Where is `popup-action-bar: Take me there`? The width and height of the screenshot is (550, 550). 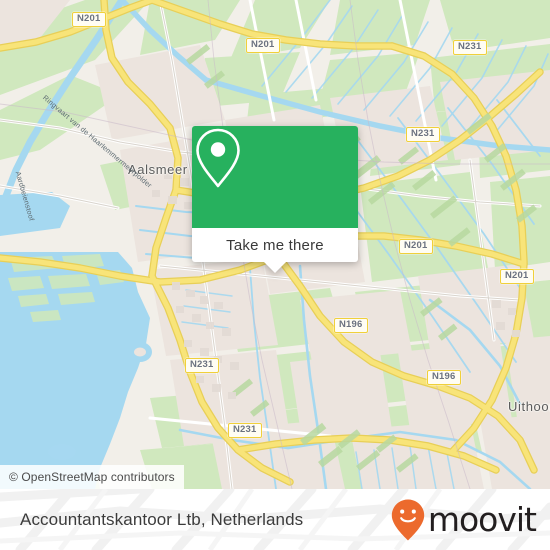
popup-action-bar: Take me there is located at coordinates (275, 250).